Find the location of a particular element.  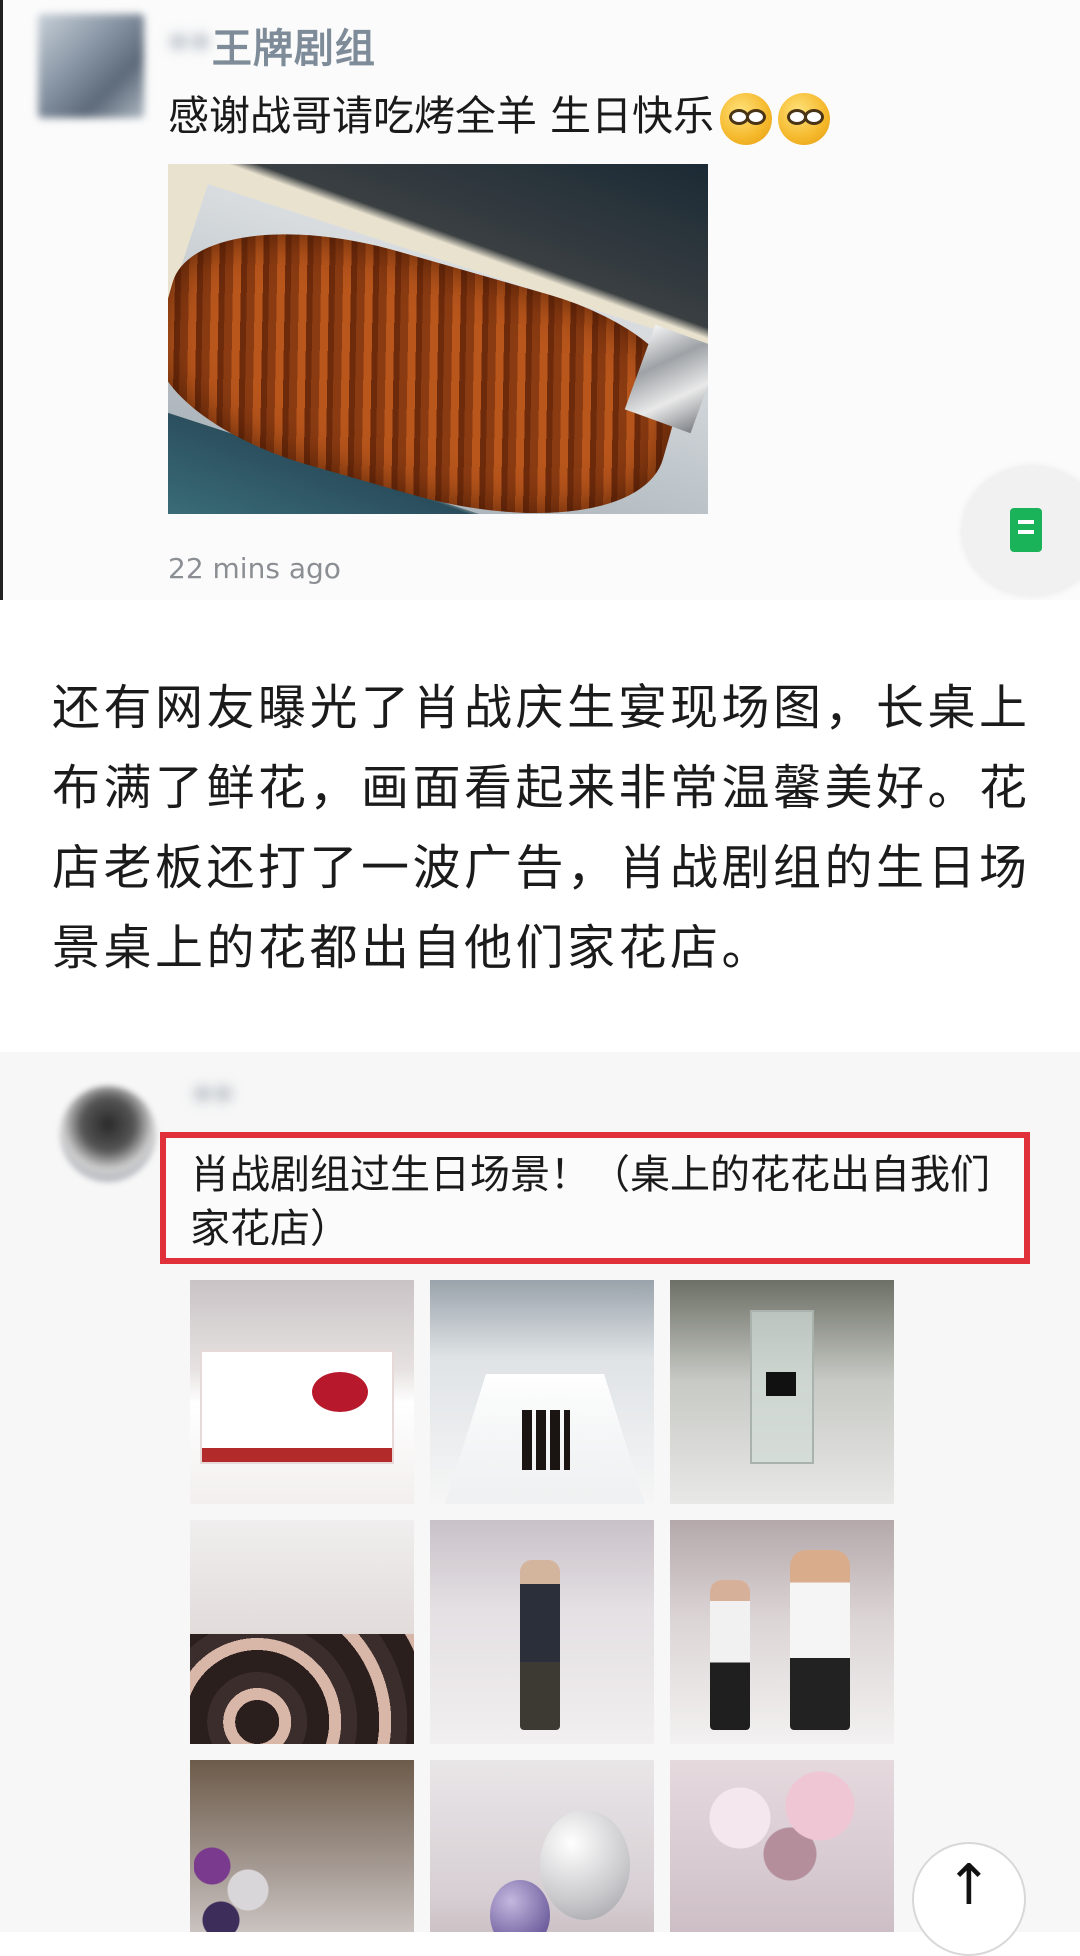

comment-text: 肖战剧组过生日场景！（桌上的花花出自我们家花店） is located at coordinates (590, 1202).